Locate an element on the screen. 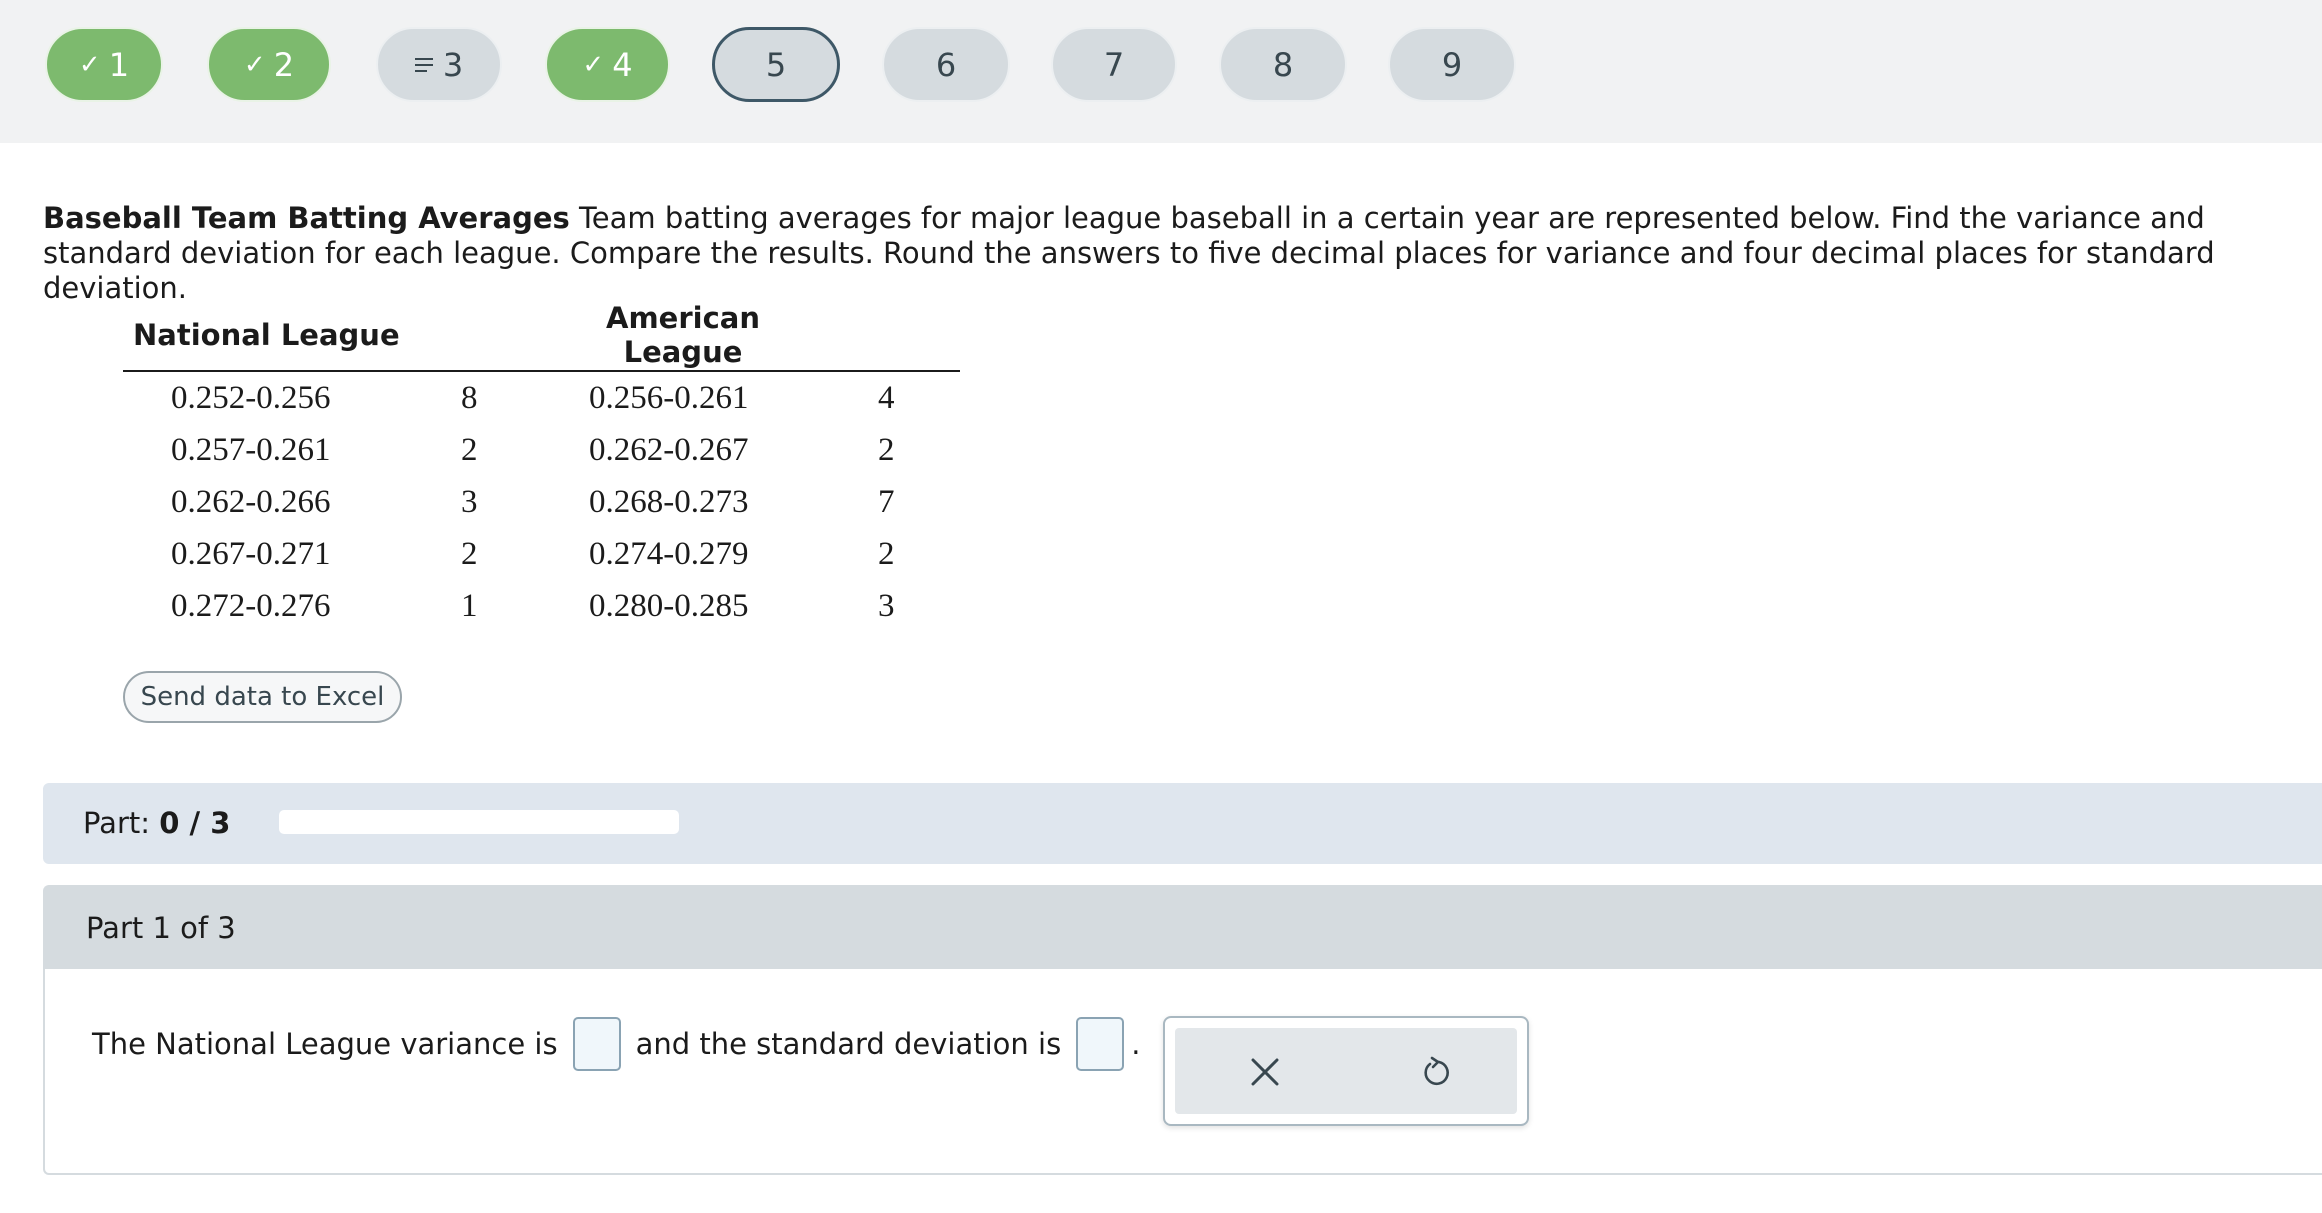  undo-button is located at coordinates (1436, 1072).